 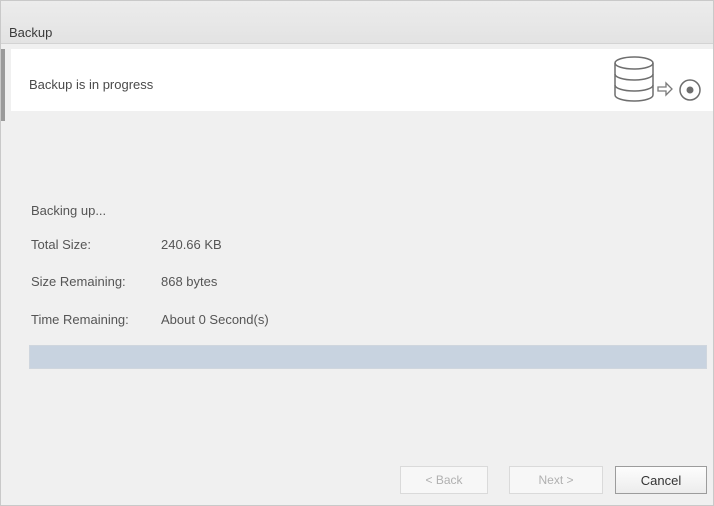 What do you see at coordinates (665, 89) in the screenshot?
I see `arrow-right-icon` at bounding box center [665, 89].